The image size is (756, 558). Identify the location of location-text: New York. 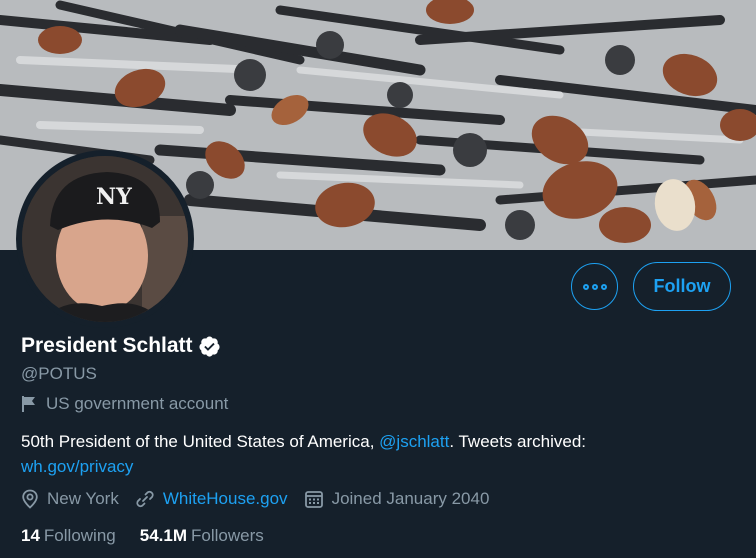
(83, 498).